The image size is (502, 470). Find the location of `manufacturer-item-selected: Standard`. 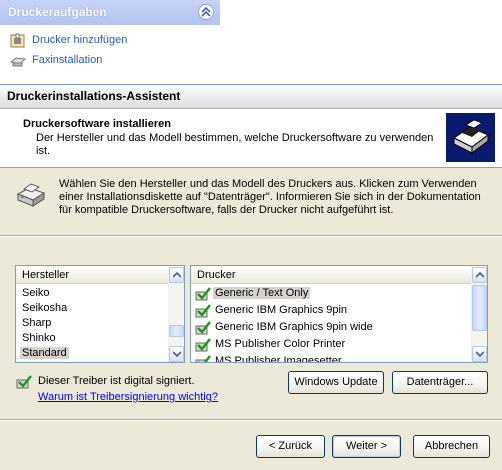

manufacturer-item-selected: Standard is located at coordinates (91, 354).